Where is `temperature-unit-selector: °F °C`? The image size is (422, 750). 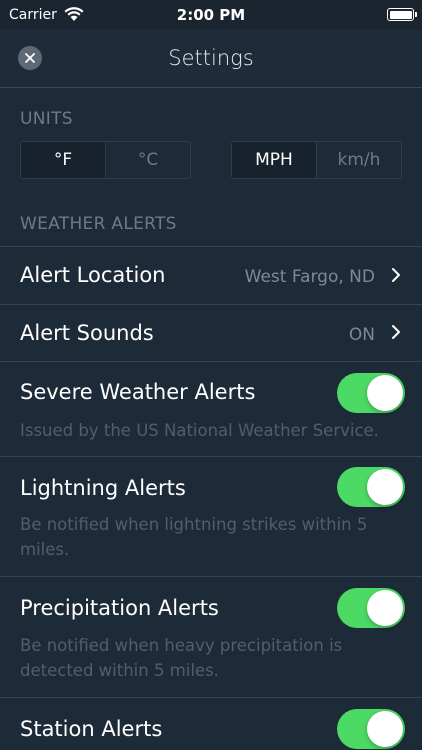 temperature-unit-selector: °F °C is located at coordinates (105, 160).